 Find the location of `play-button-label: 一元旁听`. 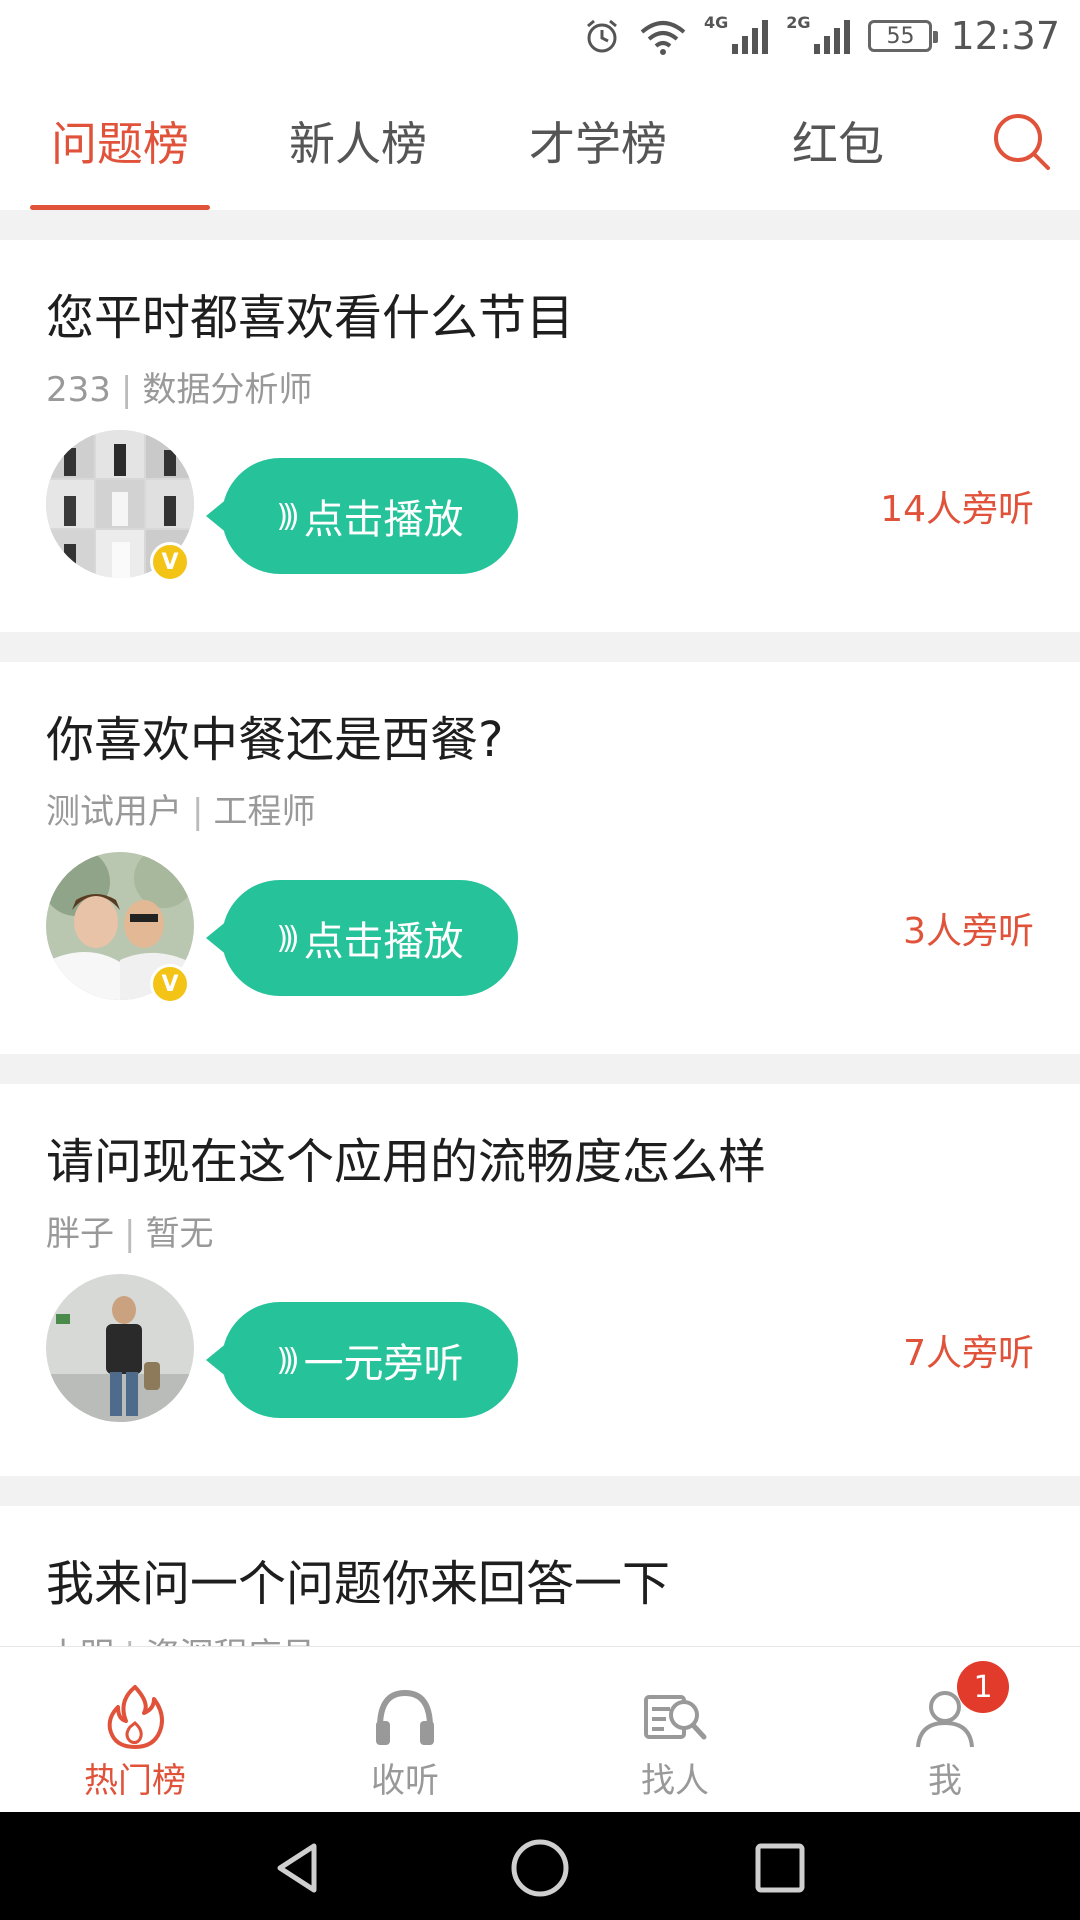

play-button-label: 一元旁听 is located at coordinates (383, 1364).